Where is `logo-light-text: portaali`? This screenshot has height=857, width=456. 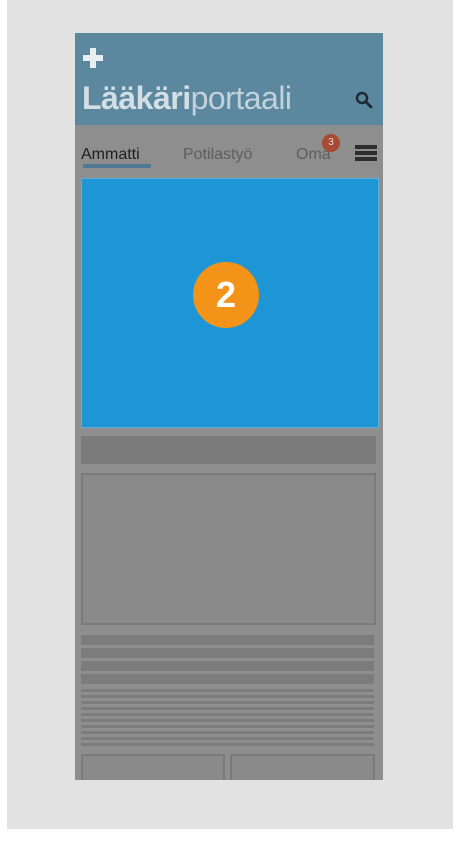
logo-light-text: portaali is located at coordinates (241, 98).